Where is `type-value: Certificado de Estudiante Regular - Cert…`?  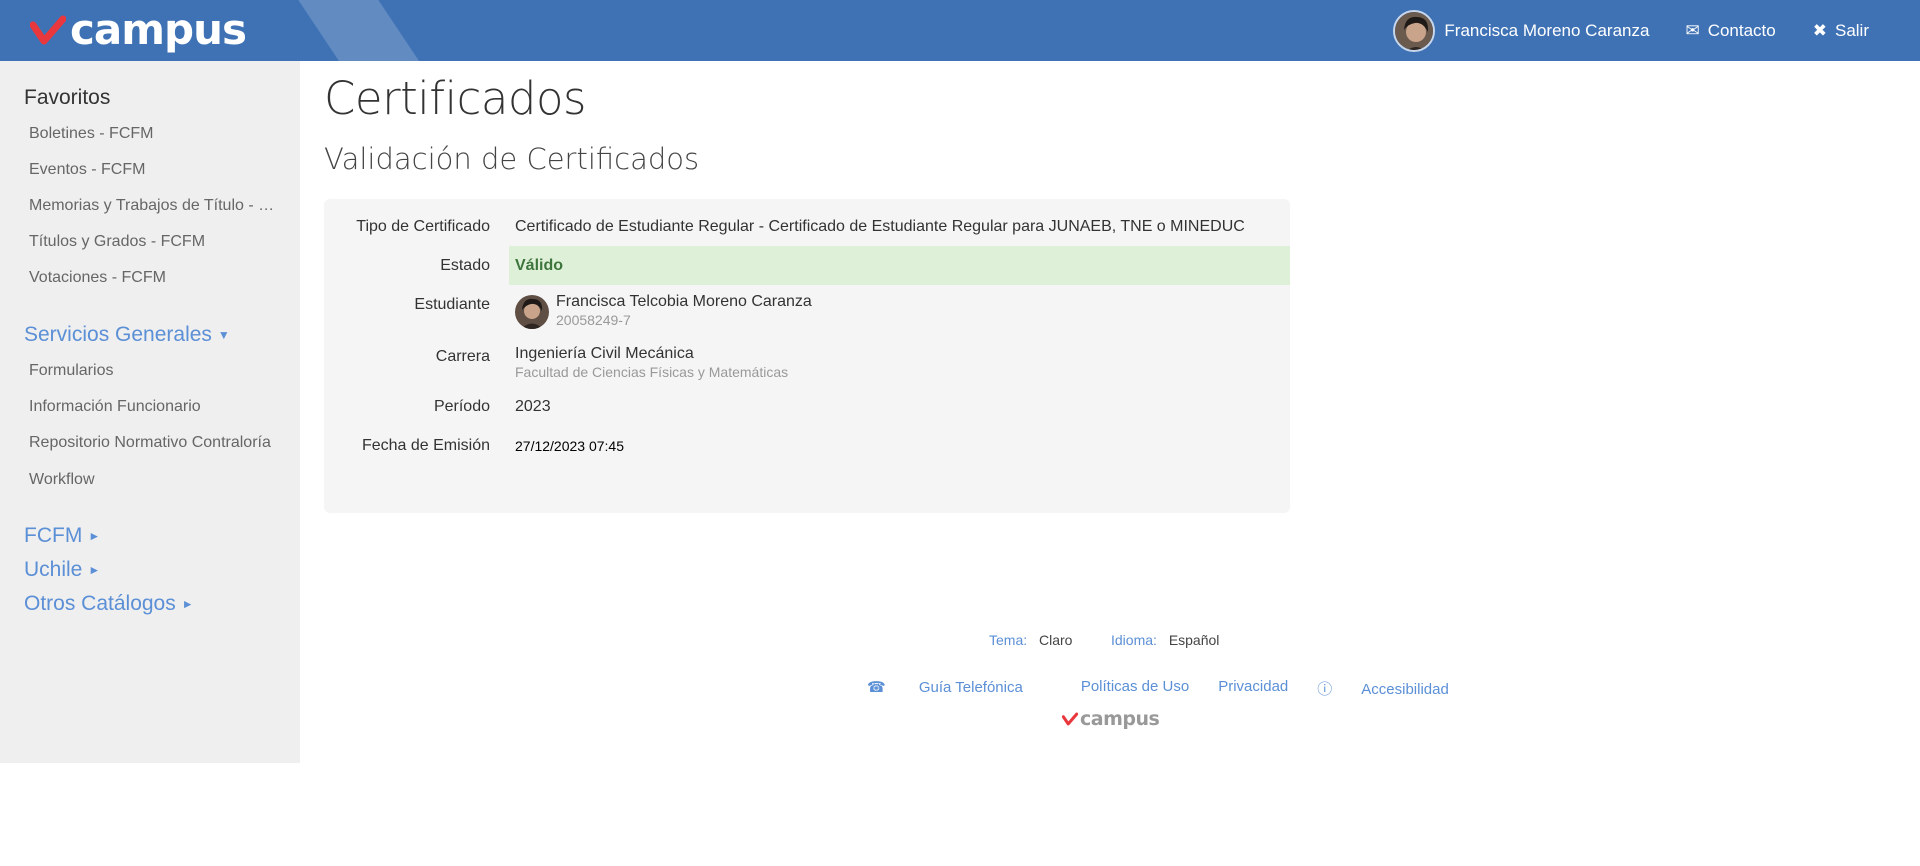 type-value: Certificado de Estudiante Regular - Cert… is located at coordinates (880, 226).